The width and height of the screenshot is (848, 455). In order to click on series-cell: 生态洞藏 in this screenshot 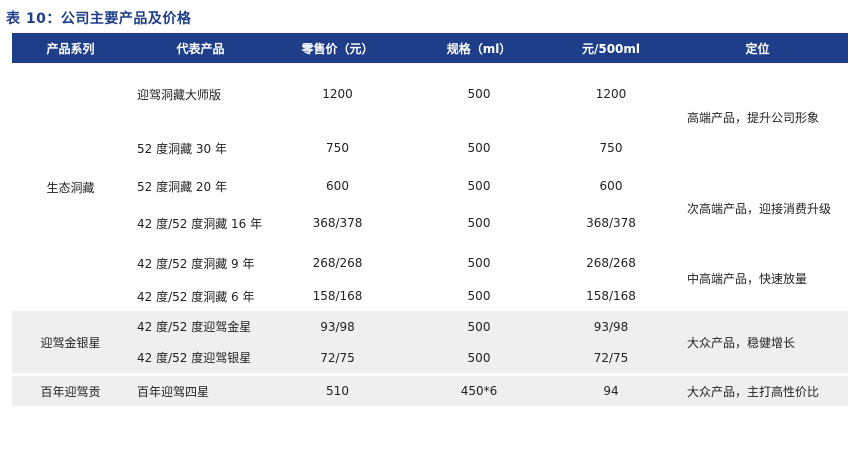, I will do `click(70, 187)`.